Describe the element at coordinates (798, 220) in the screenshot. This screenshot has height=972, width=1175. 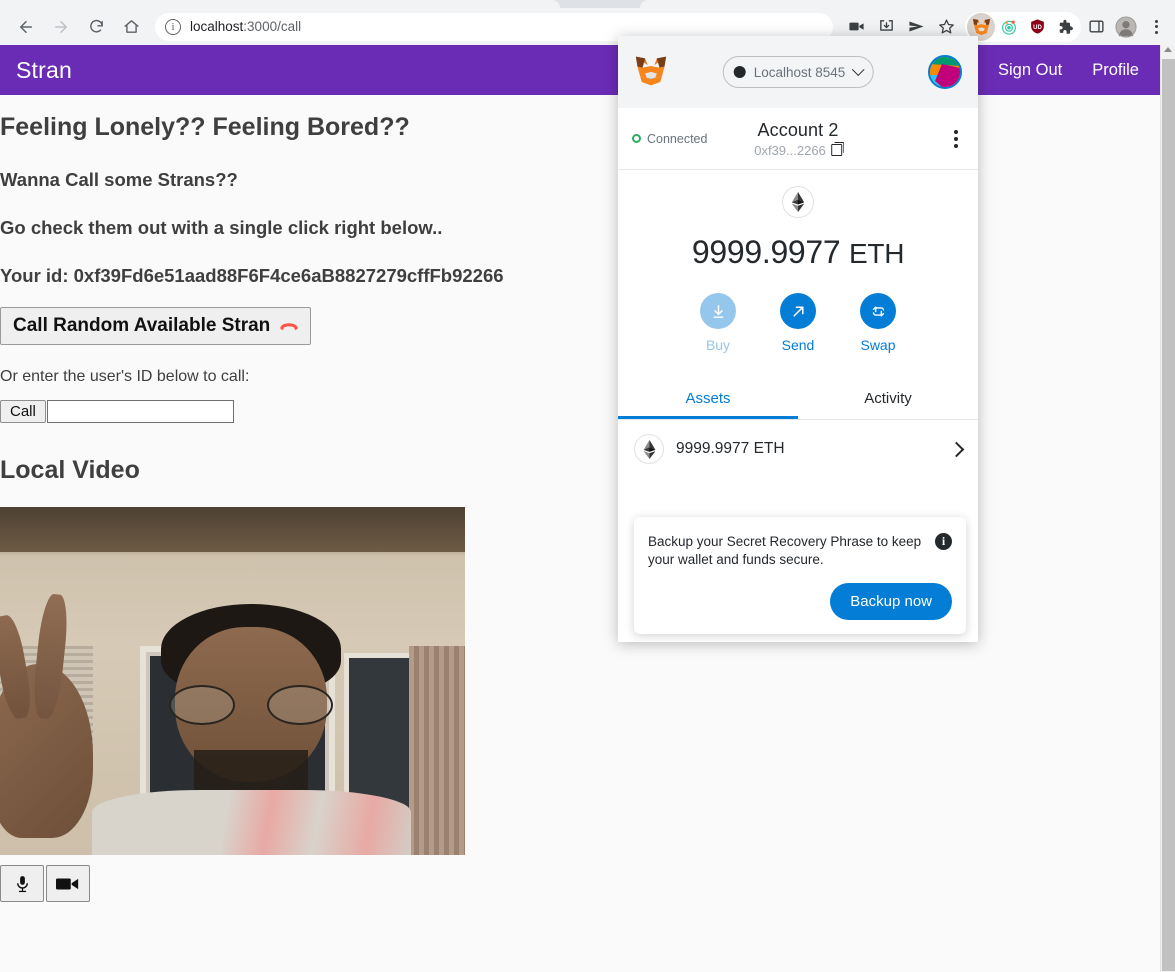
I see `balance-section: 9999.9977 ETH` at that location.